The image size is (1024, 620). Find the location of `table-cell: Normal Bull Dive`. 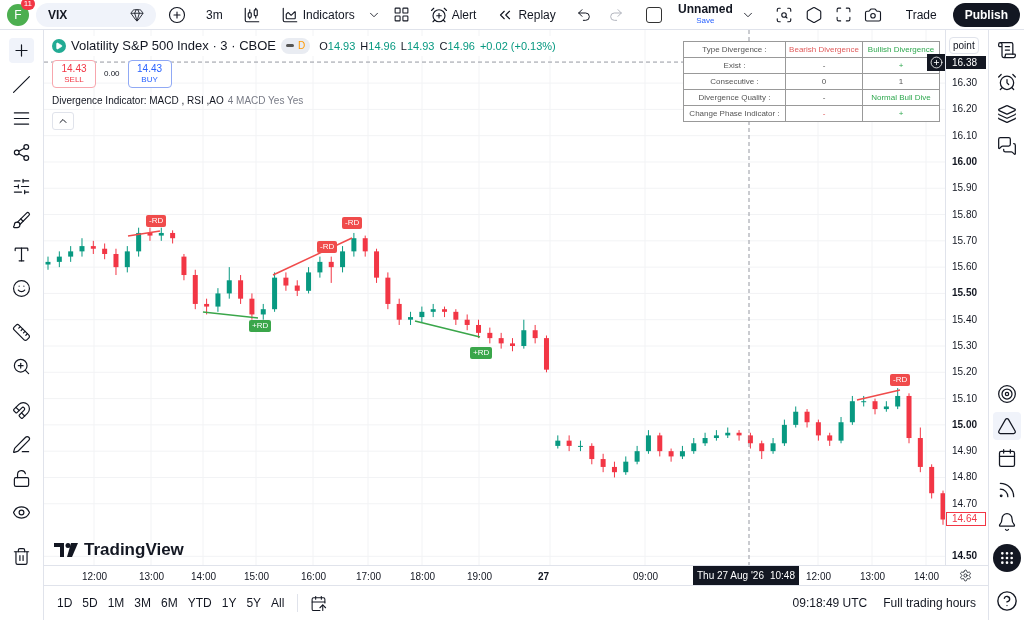

table-cell: Normal Bull Dive is located at coordinates (901, 97).